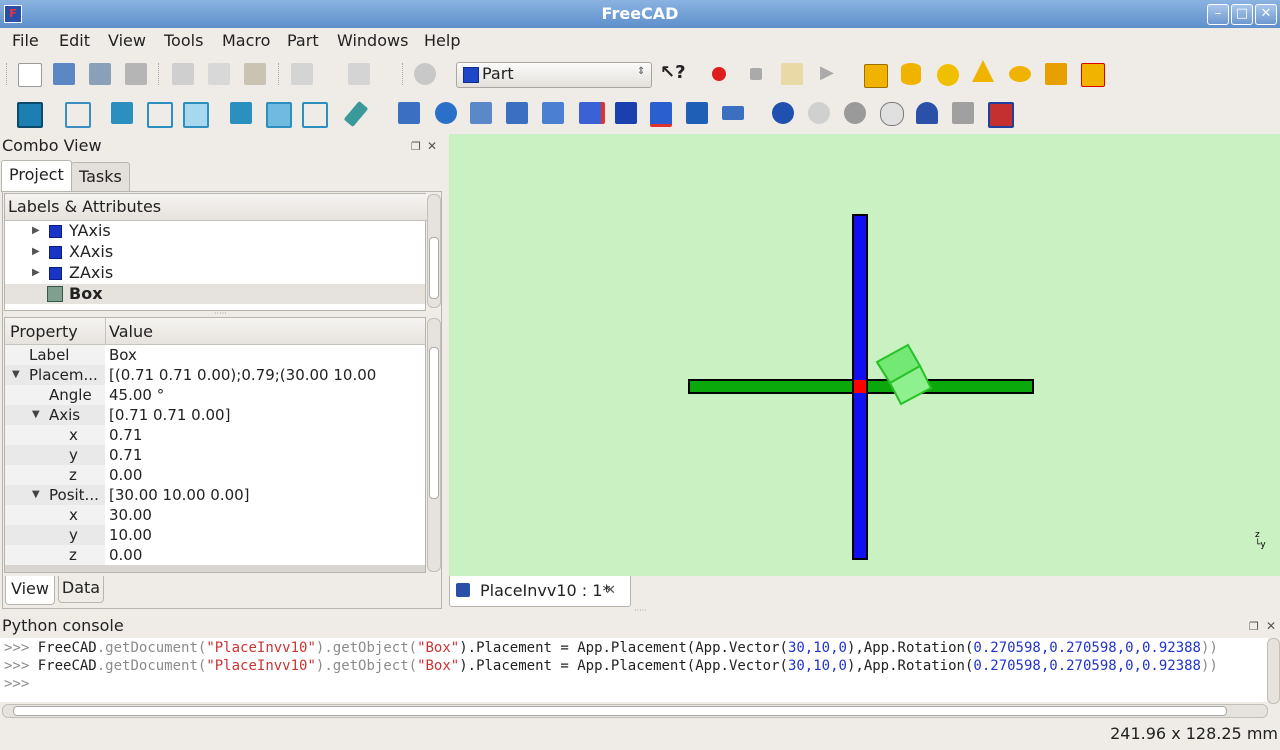 The width and height of the screenshot is (1280, 750). What do you see at coordinates (1273, 671) in the screenshot?
I see `console-vertical-scrollbar` at bounding box center [1273, 671].